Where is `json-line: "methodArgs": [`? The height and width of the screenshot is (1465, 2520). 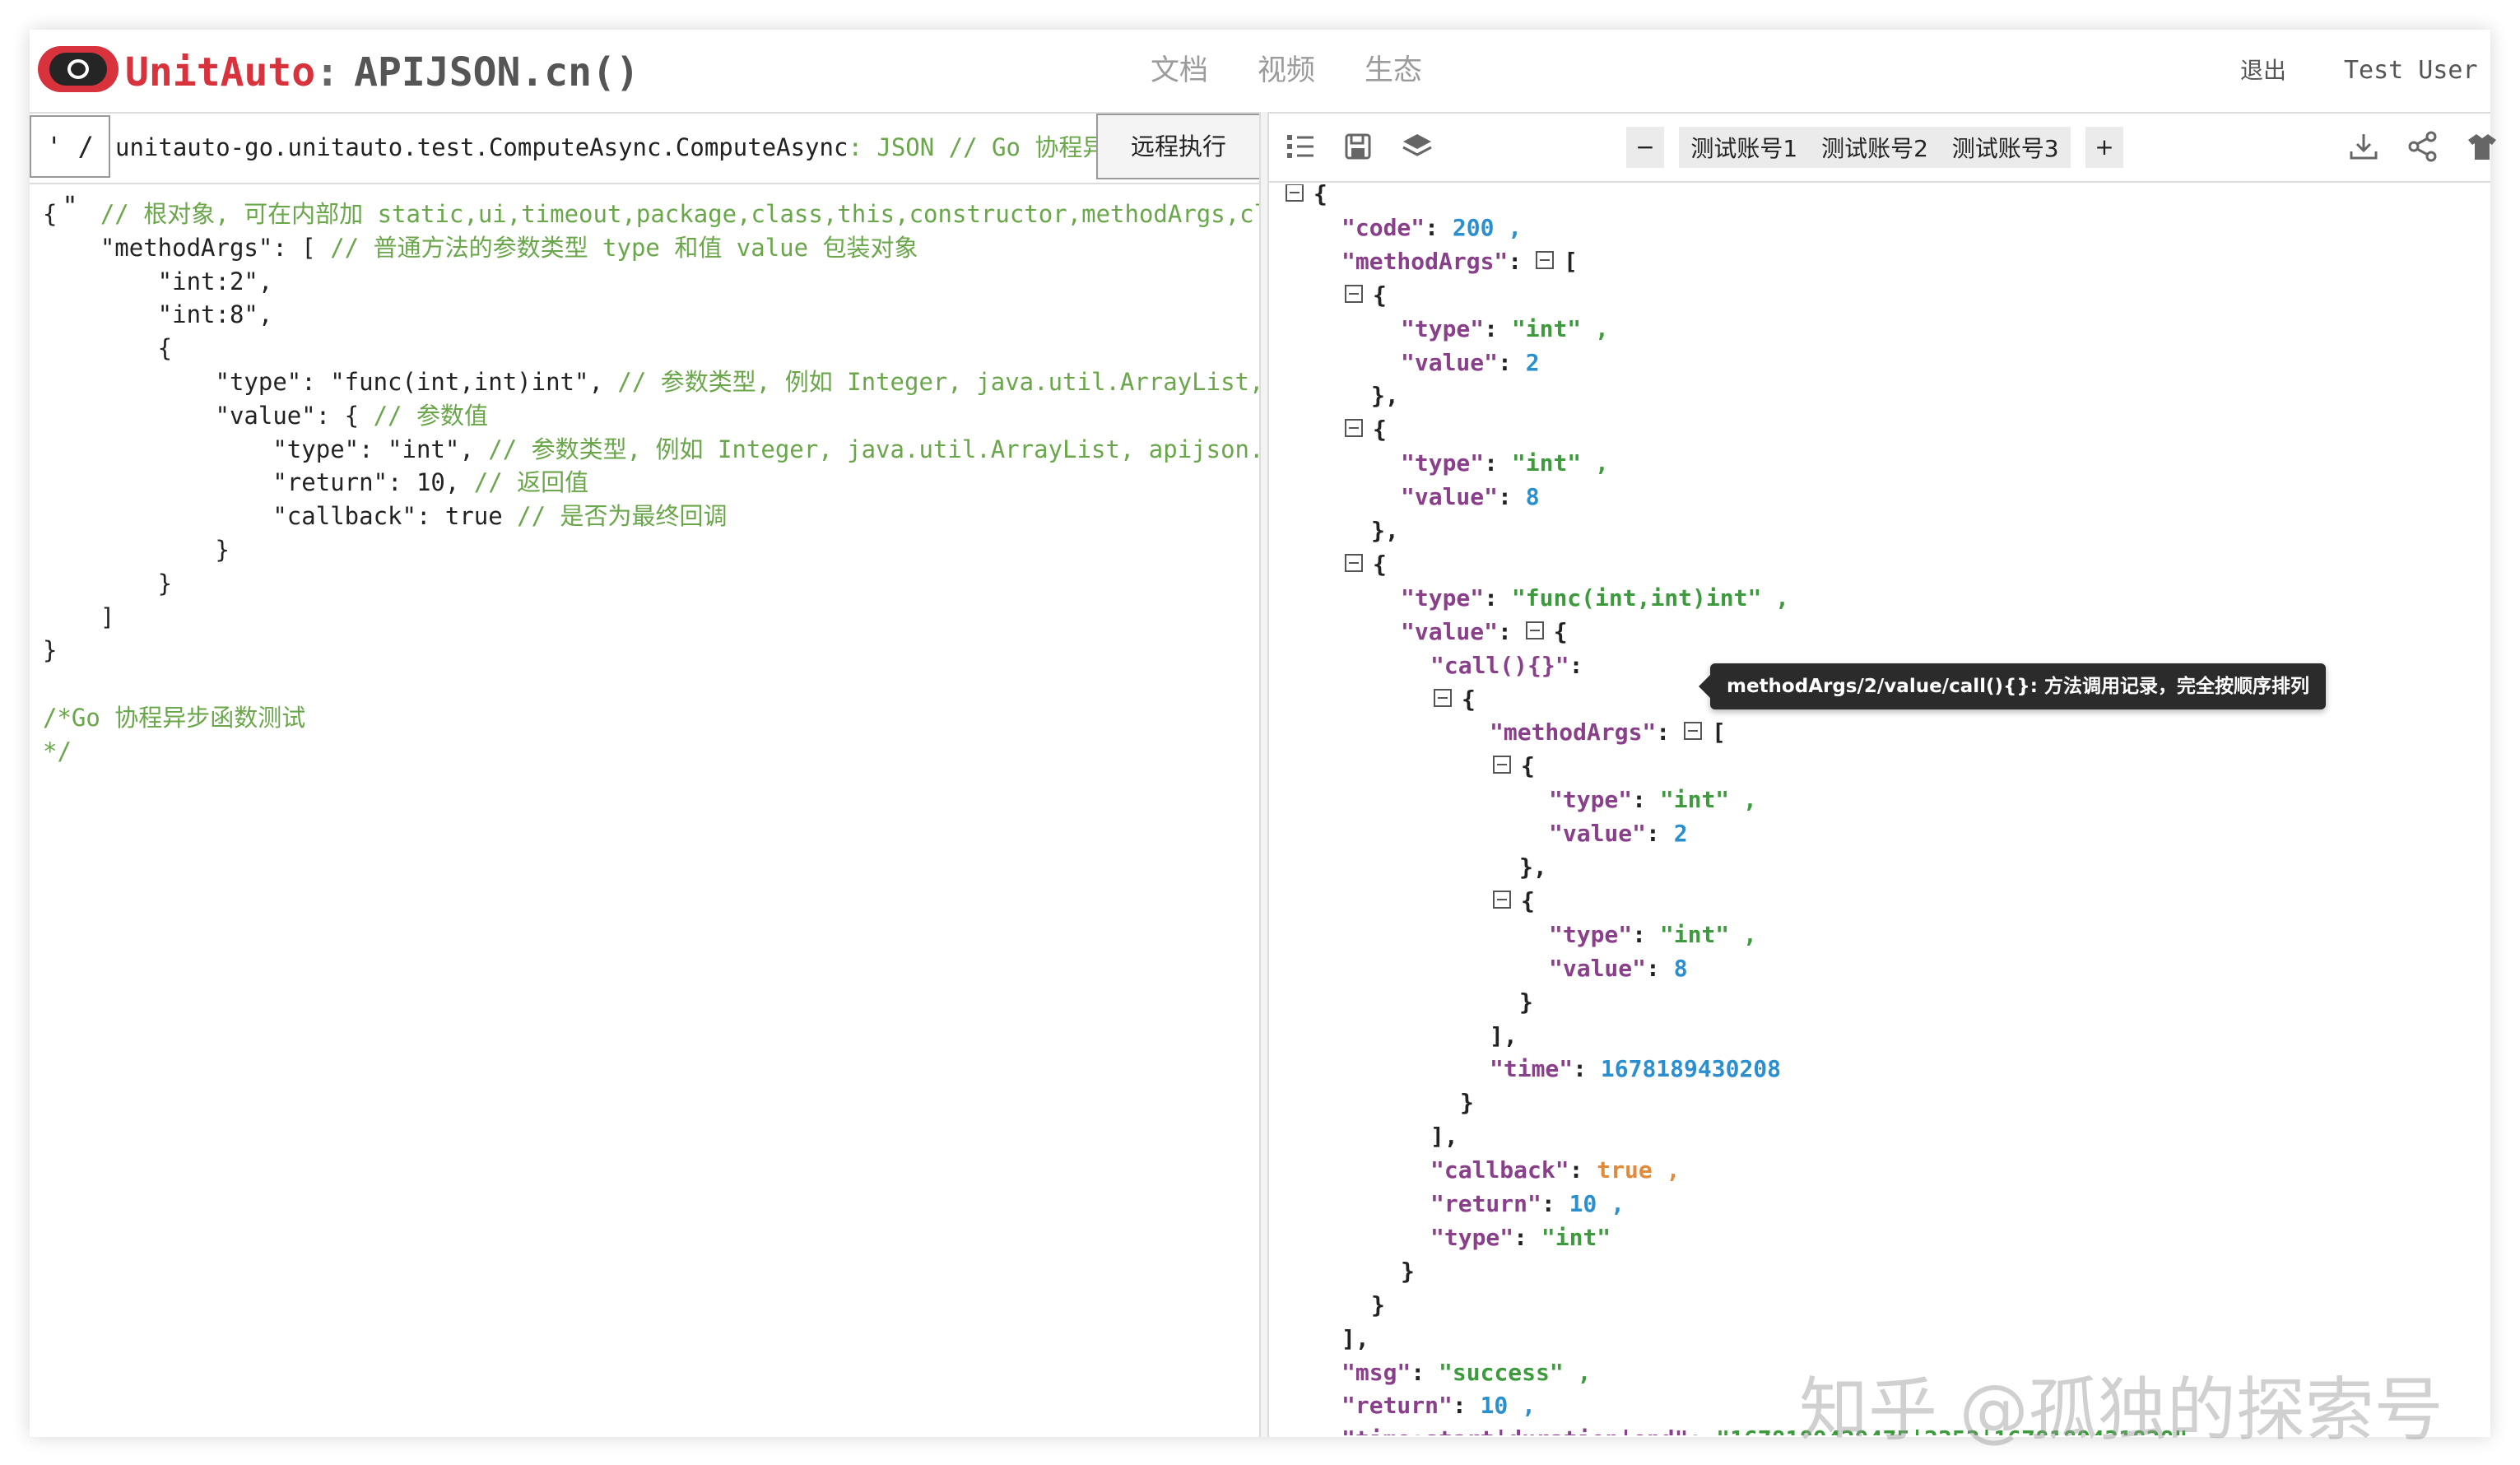
json-line: "methodArgs": [ is located at coordinates (1608, 732).